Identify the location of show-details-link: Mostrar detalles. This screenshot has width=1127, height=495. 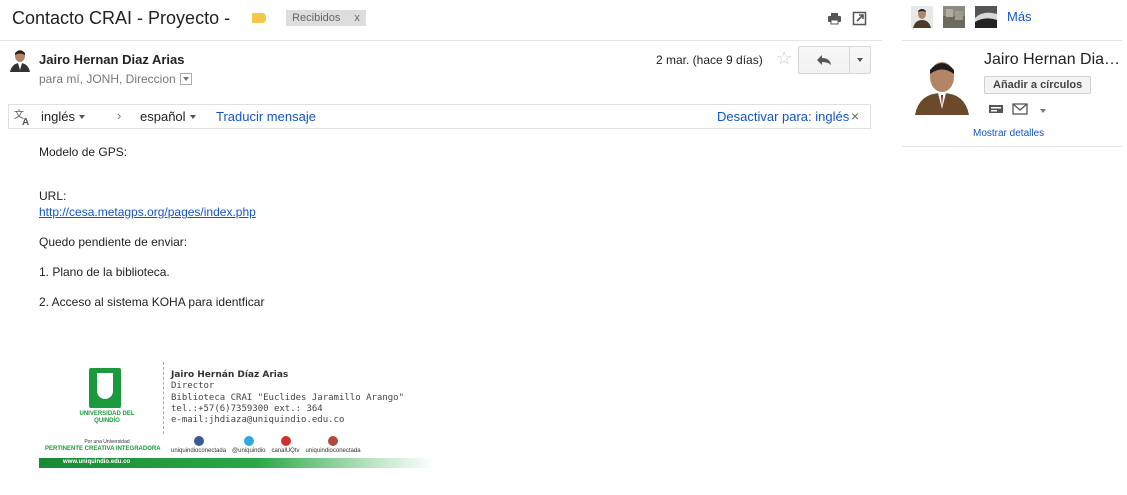
(1008, 133).